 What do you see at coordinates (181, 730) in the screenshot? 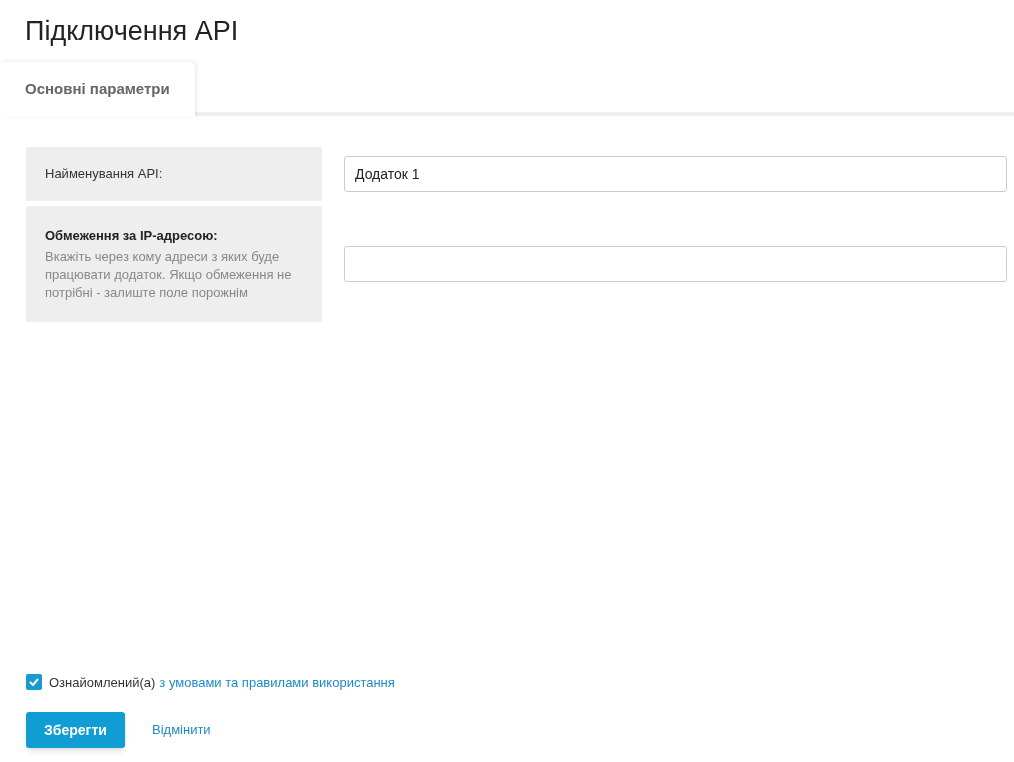
I see `cancel-link: Відмінити` at bounding box center [181, 730].